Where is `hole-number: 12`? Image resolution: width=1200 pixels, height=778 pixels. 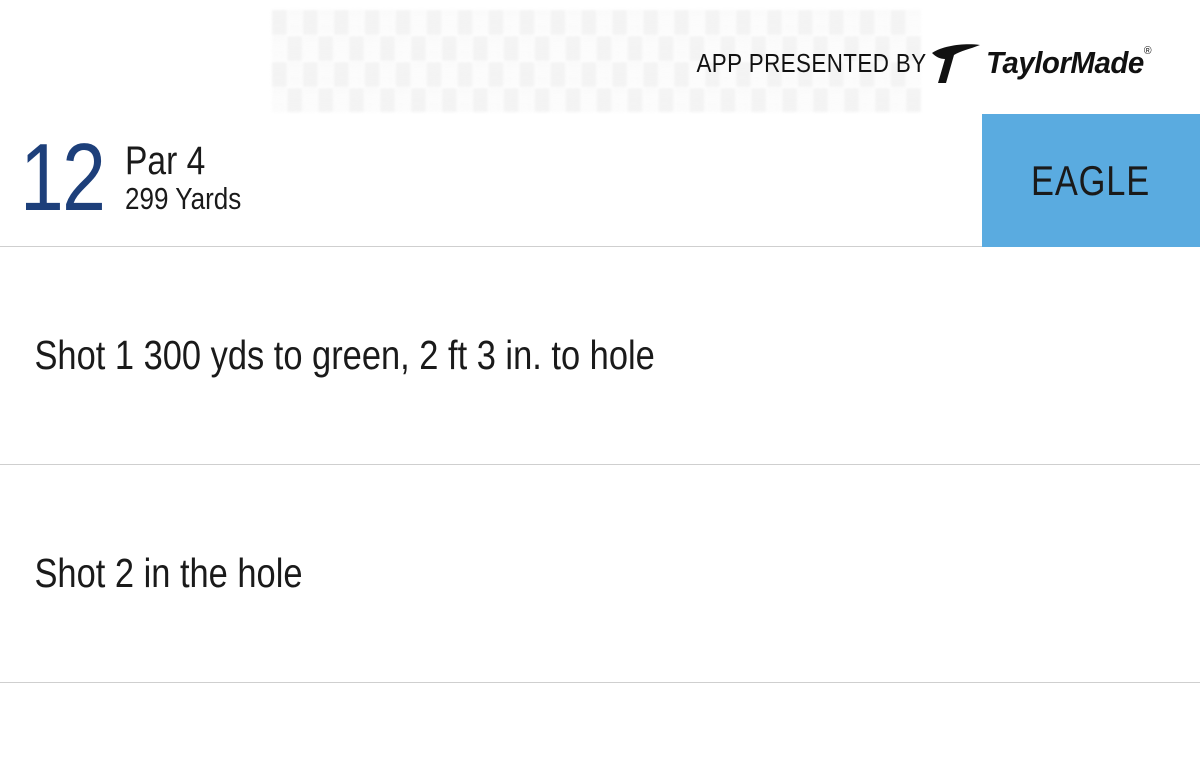 hole-number: 12 is located at coordinates (63, 177).